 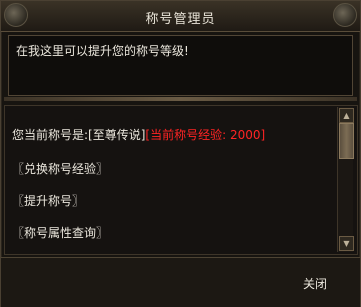 What do you see at coordinates (60, 232) in the screenshot?
I see `option-title-attributes: 〖称号属性查询〗` at bounding box center [60, 232].